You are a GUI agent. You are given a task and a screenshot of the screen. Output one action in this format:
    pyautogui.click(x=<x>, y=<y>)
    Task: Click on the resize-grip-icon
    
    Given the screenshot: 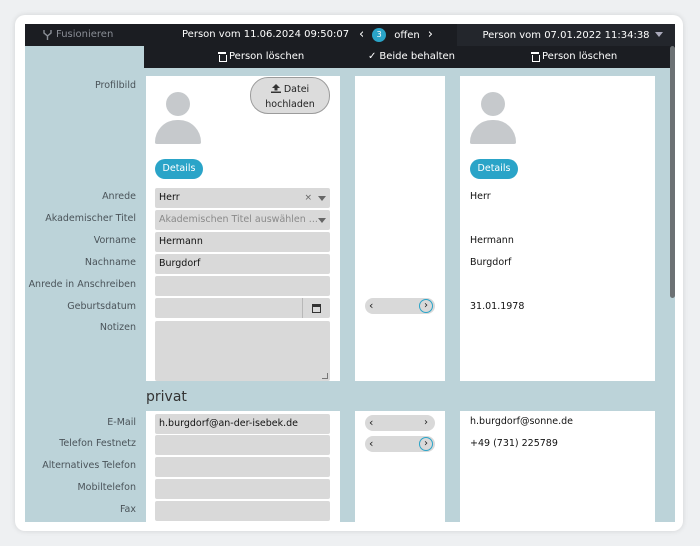 What is the action you would take?
    pyautogui.click(x=325, y=376)
    